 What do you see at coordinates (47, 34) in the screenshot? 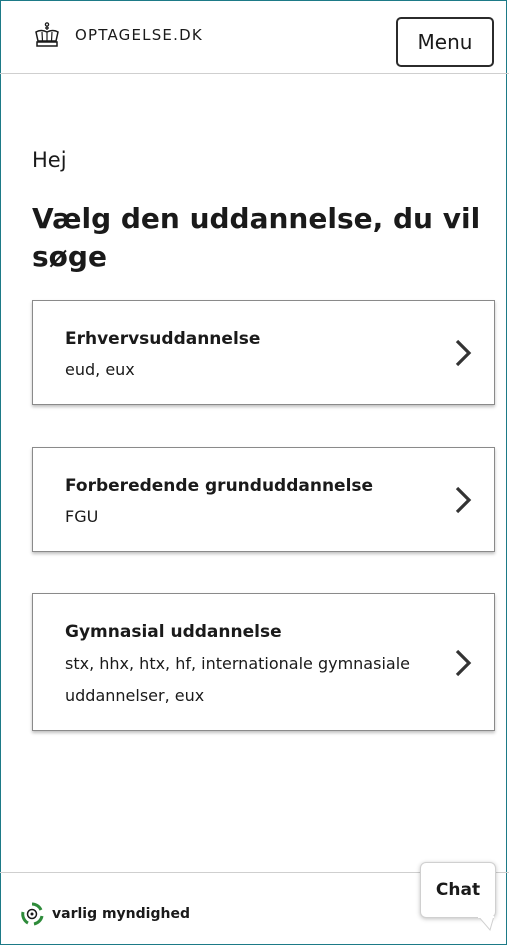
I see `crown-icon` at bounding box center [47, 34].